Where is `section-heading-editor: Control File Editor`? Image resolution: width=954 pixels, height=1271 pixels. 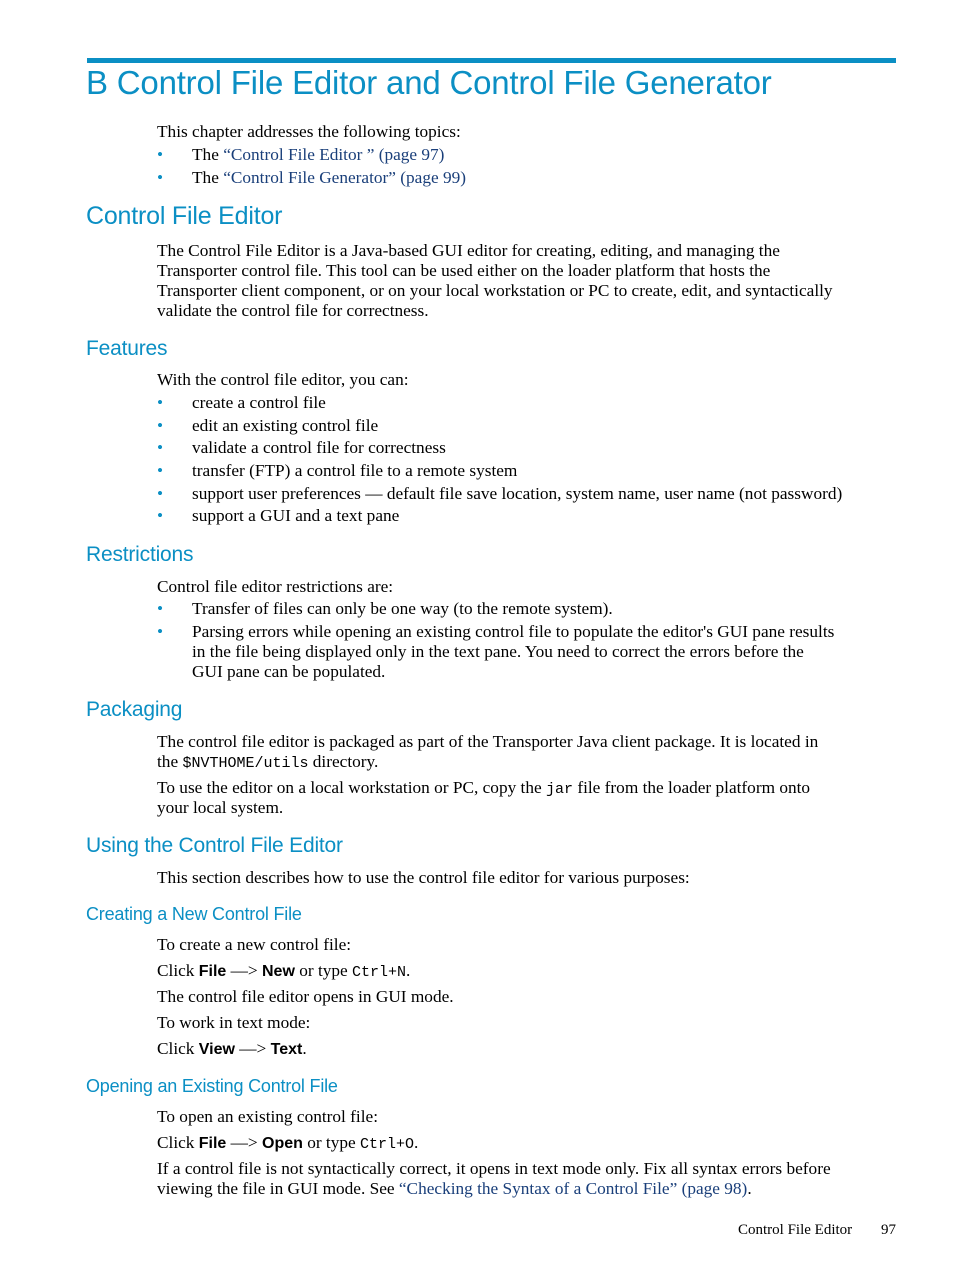
section-heading-editor: Control File Editor is located at coordinates (184, 216).